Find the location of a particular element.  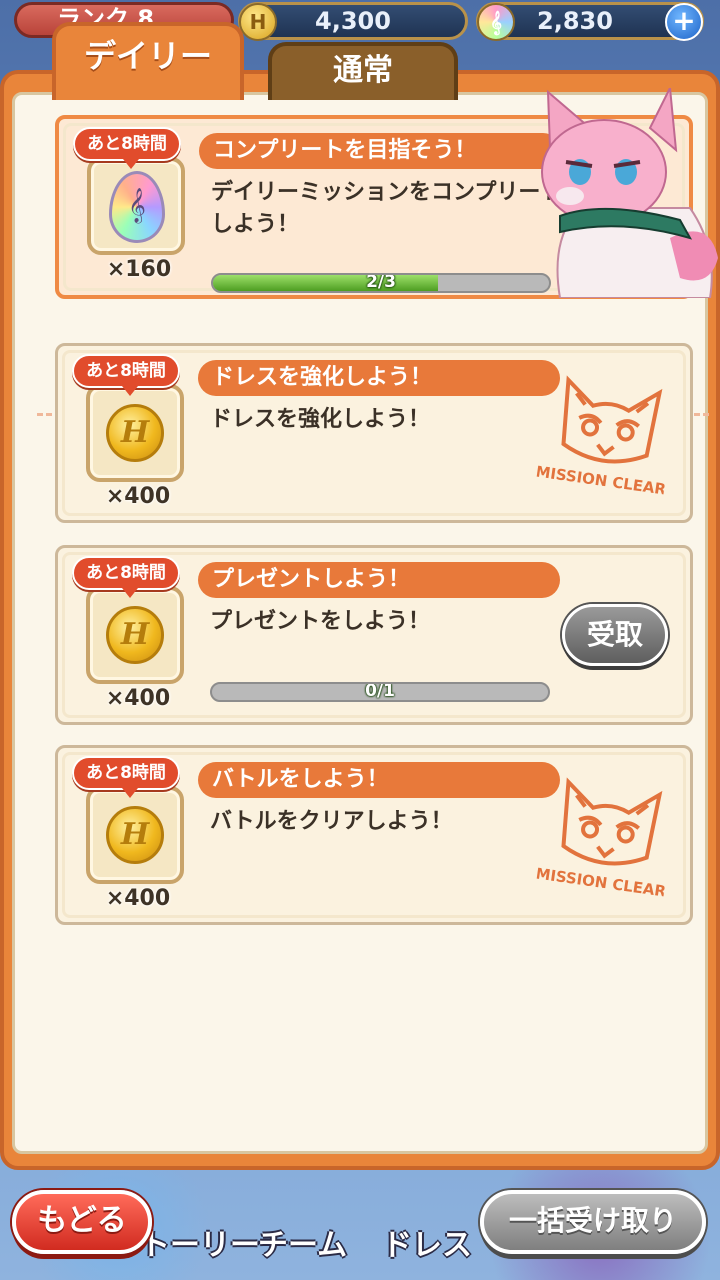

mission-description: バトルをクリアしよう！ is located at coordinates (331, 821).